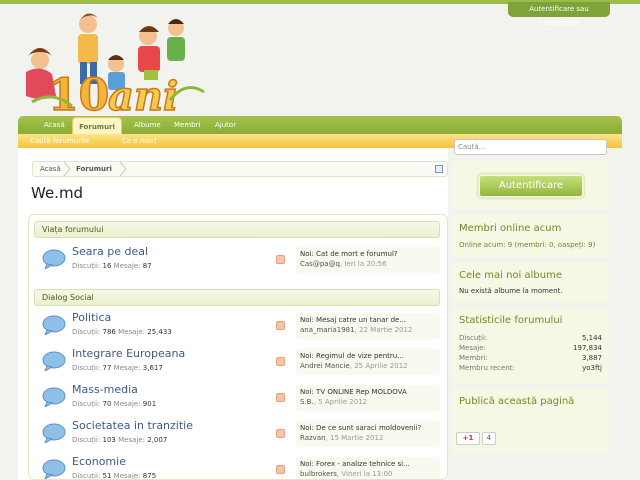  Describe the element at coordinates (187, 125) in the screenshot. I see `nav-item-members: Membri` at that location.